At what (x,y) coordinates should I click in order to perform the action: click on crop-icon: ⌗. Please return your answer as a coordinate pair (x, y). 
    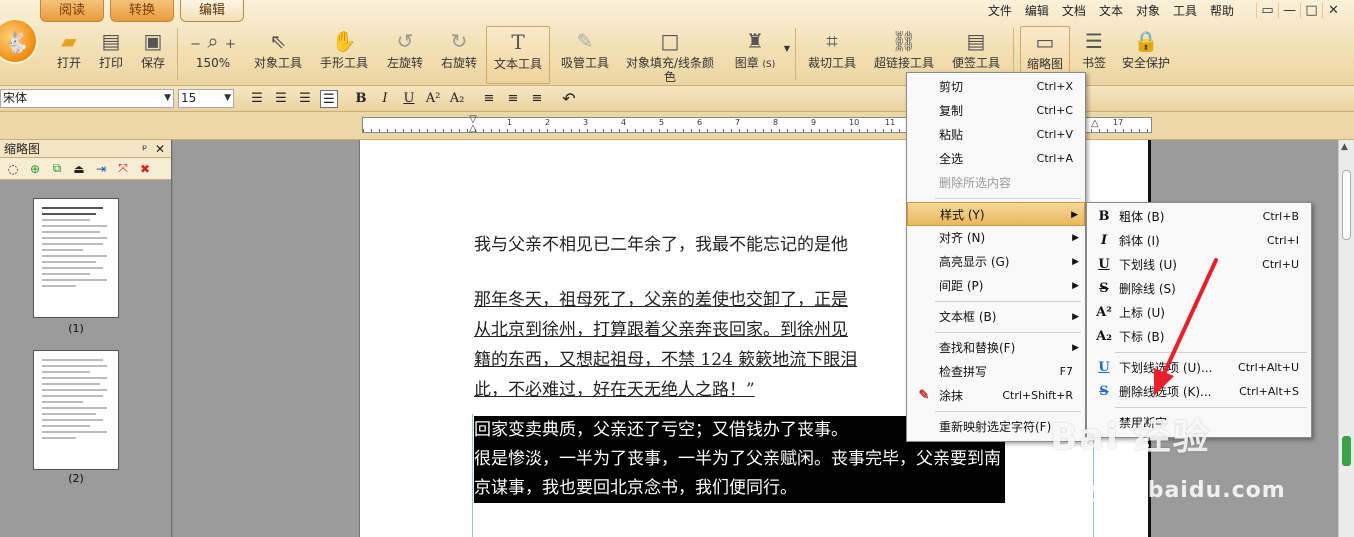
    Looking at the image, I should click on (832, 41).